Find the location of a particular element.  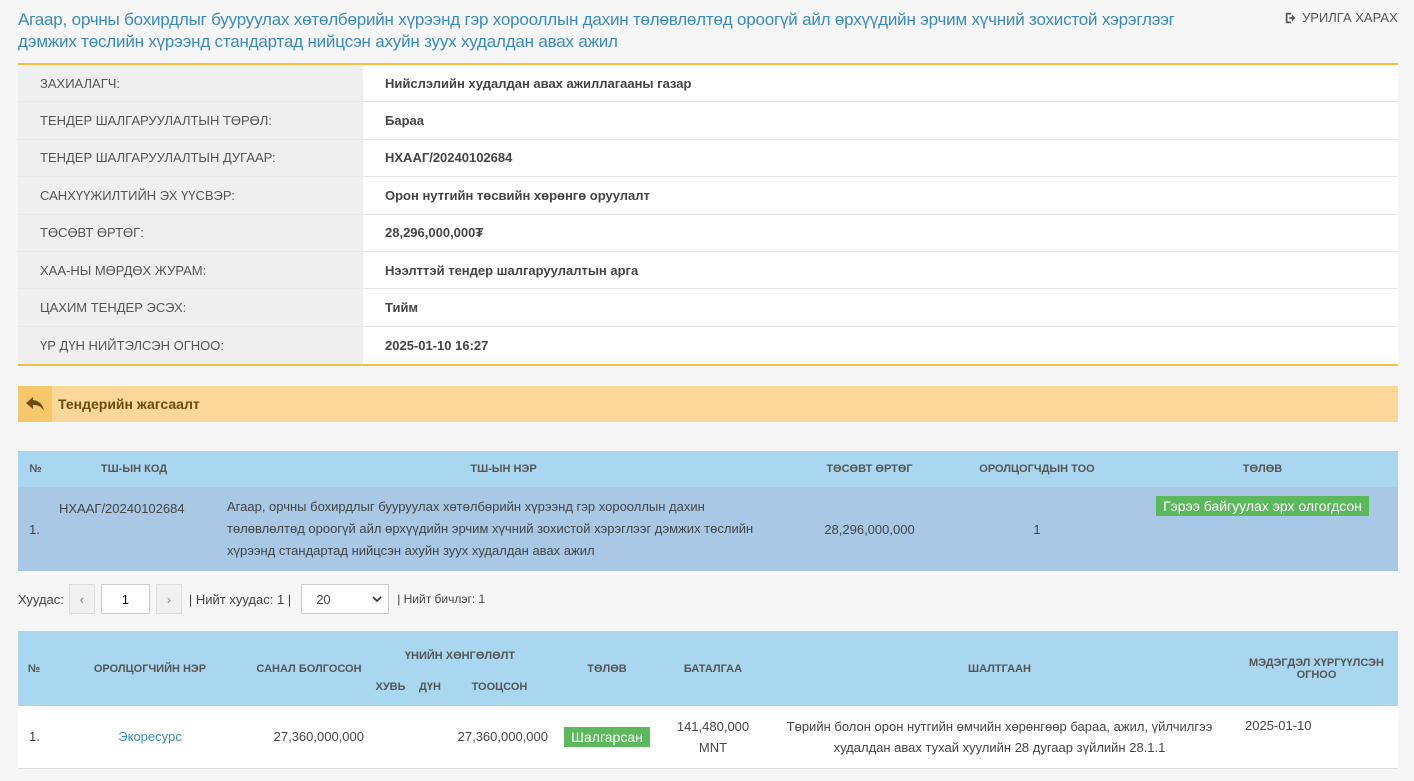

tender-list-header: Тендерийн жагсаалт is located at coordinates (708, 404).